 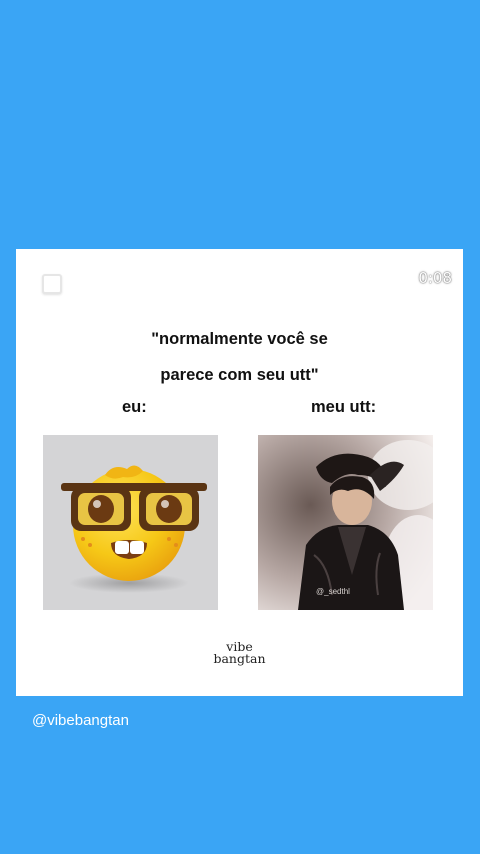 I want to click on video-timer: 0:08, so click(x=435, y=278).